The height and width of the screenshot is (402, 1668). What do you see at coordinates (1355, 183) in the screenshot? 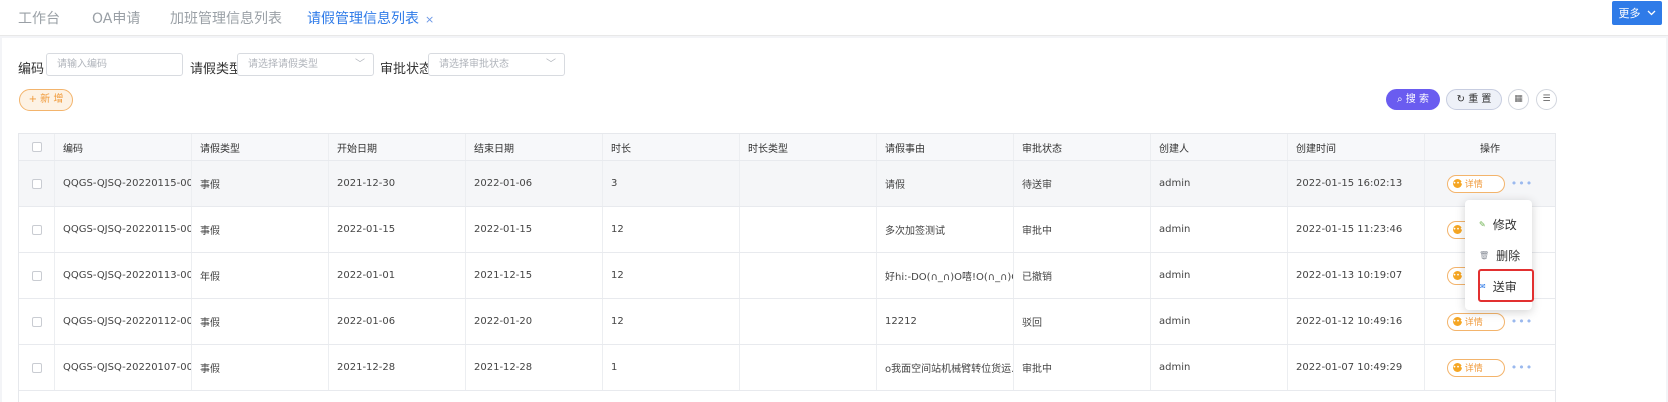
I see `created-time-cell: 2022-01-15 16:02:13` at bounding box center [1355, 183].